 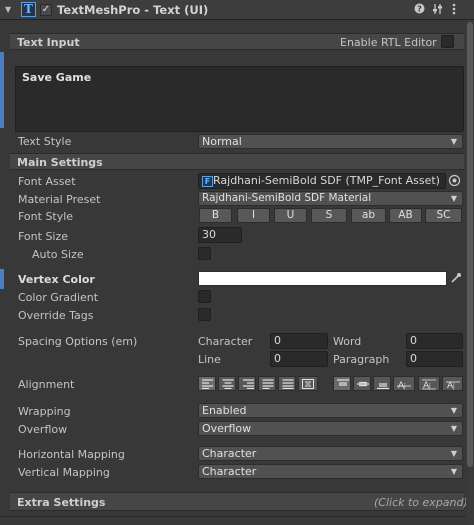 I want to click on horizontal-mapping-value: Character, so click(x=229, y=453).